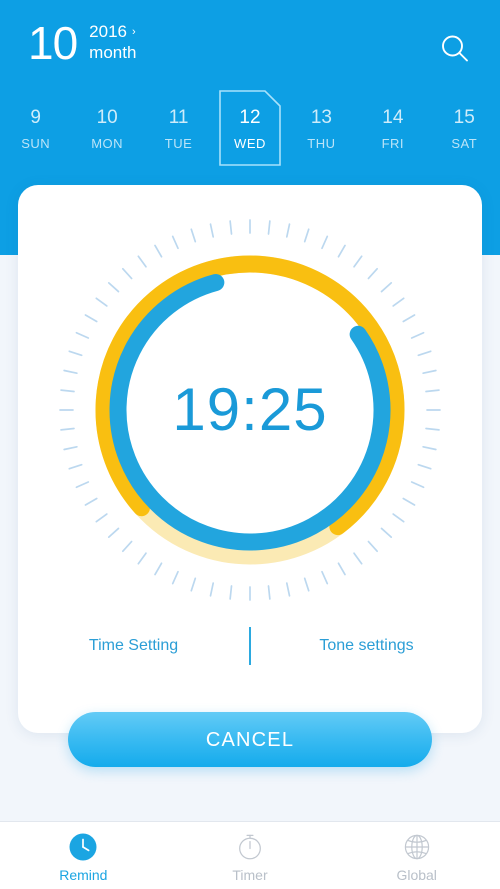  Describe the element at coordinates (393, 117) in the screenshot. I see `date-number: 14` at that location.